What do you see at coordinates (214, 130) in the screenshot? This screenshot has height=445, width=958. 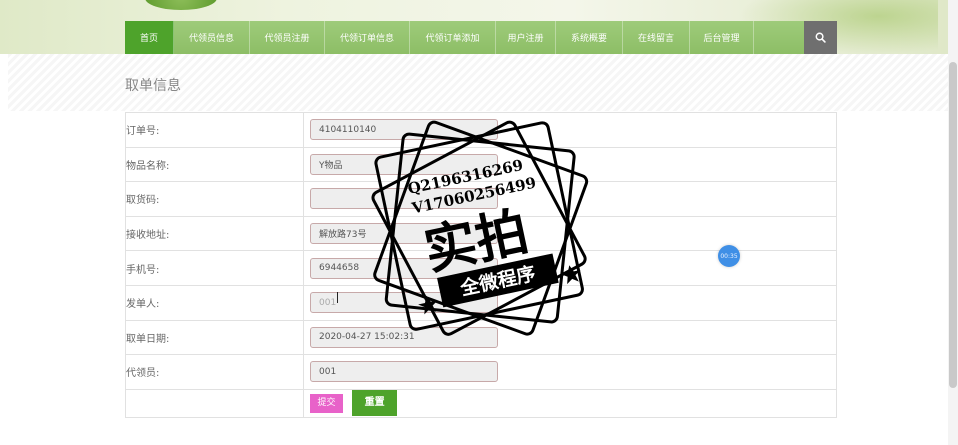 I see `label-order-no: 订单号:` at bounding box center [214, 130].